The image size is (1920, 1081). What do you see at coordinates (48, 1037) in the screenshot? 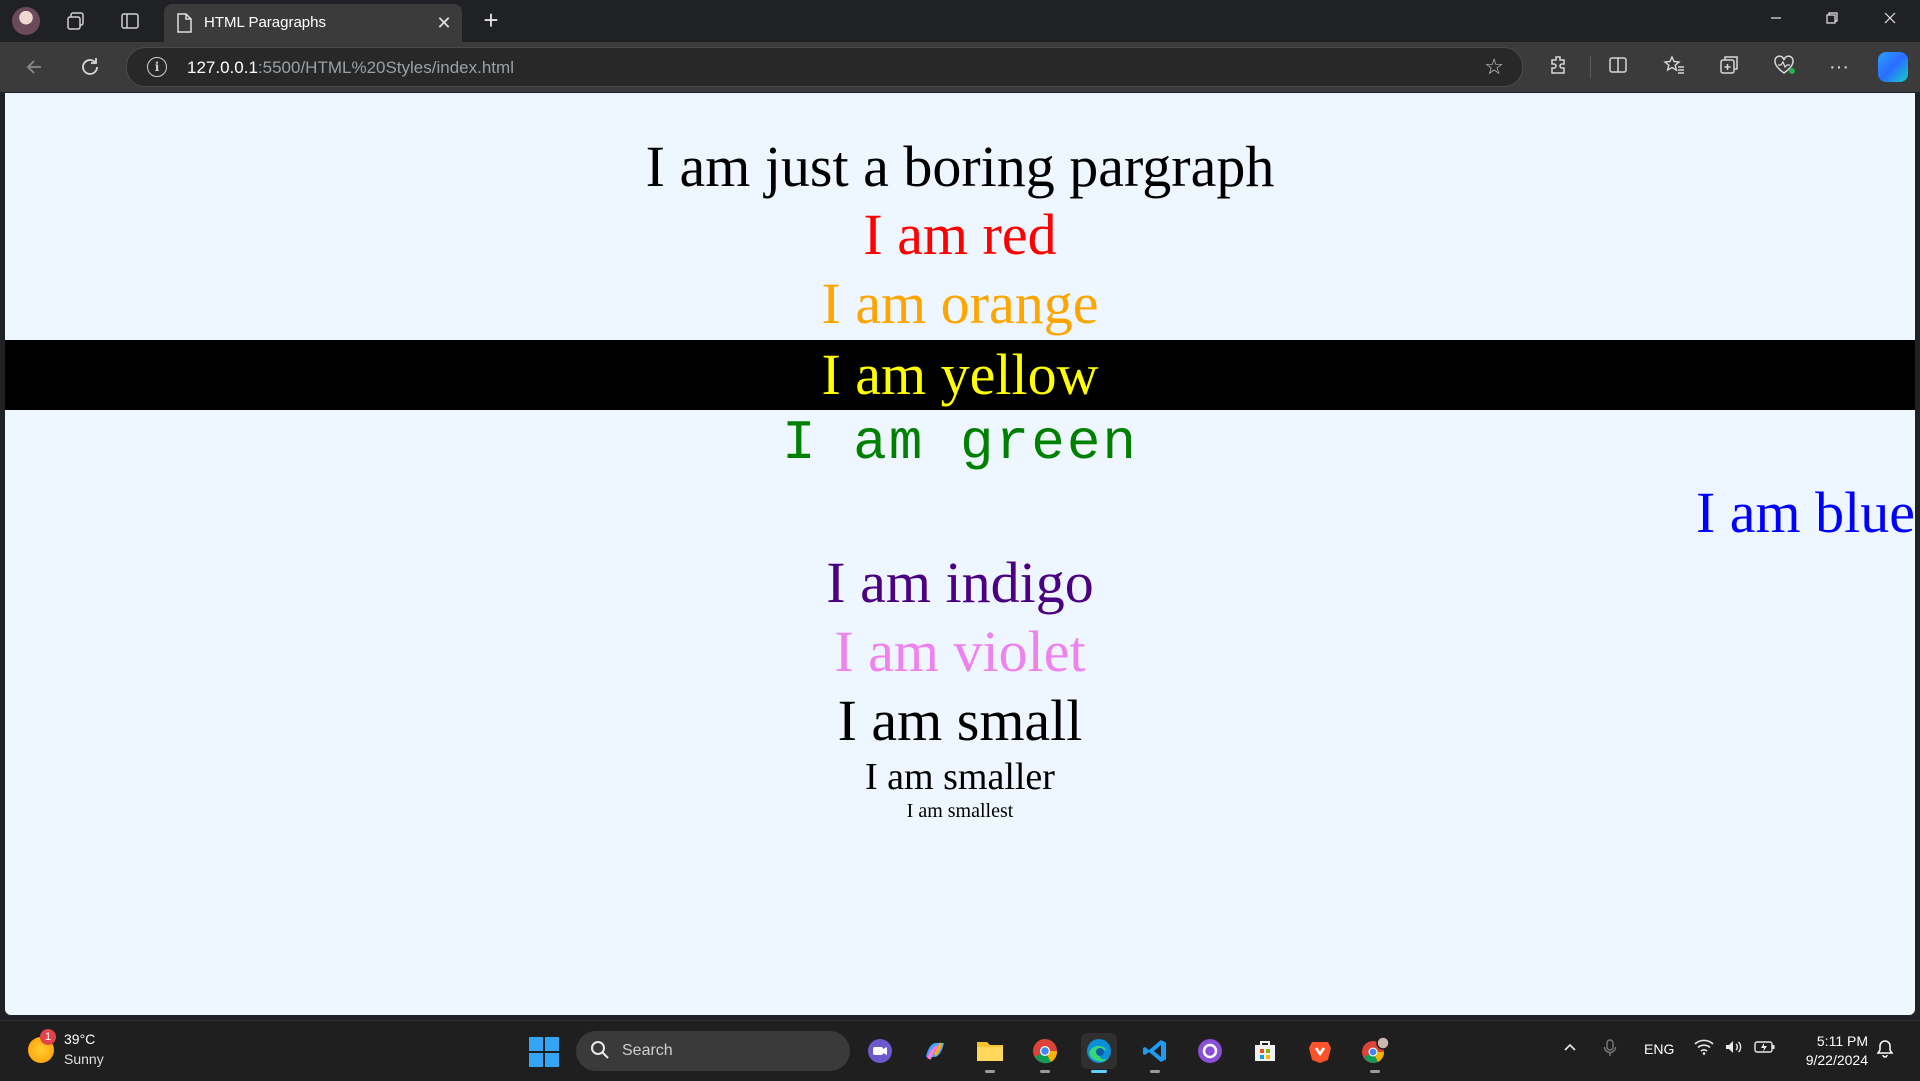
I see `weather-badge: 1` at bounding box center [48, 1037].